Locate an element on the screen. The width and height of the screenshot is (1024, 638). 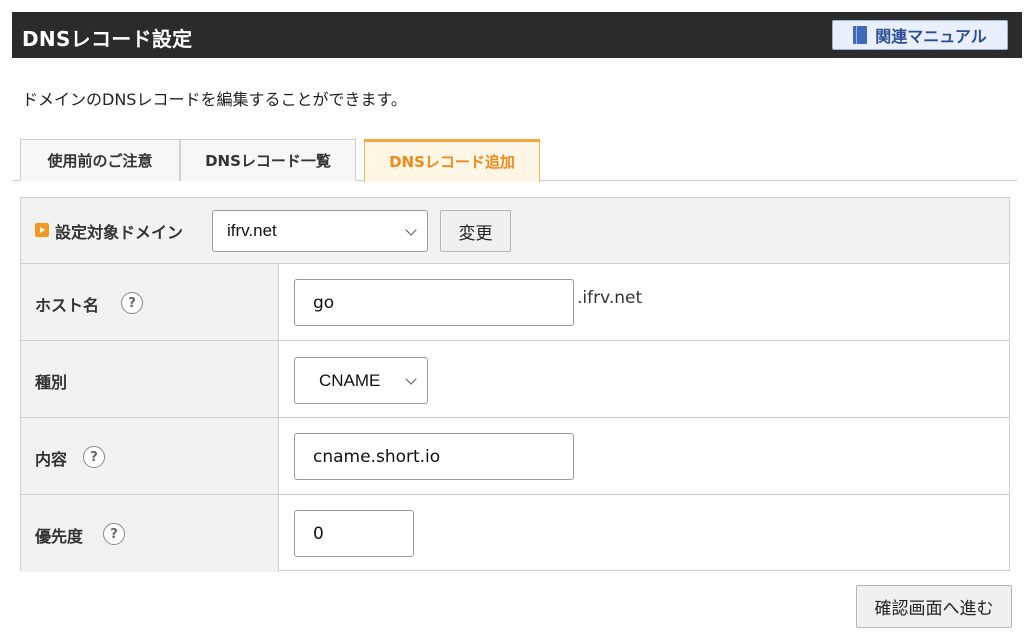
host-input-value: go is located at coordinates (324, 302).